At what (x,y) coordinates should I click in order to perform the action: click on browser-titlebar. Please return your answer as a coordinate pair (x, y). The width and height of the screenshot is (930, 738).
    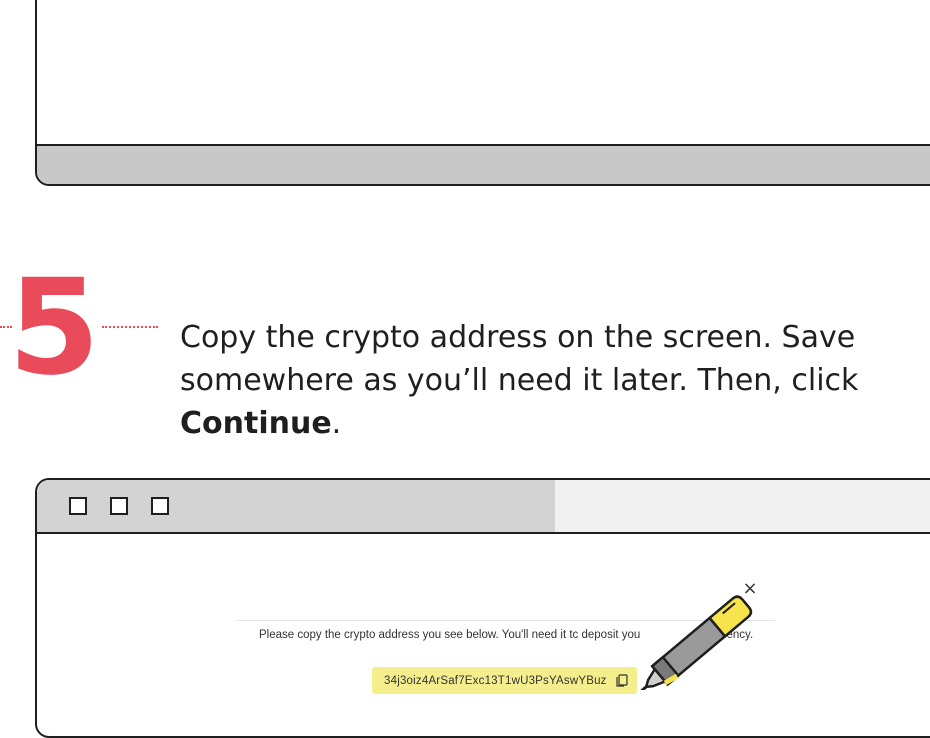
    Looking at the image, I should click on (483, 507).